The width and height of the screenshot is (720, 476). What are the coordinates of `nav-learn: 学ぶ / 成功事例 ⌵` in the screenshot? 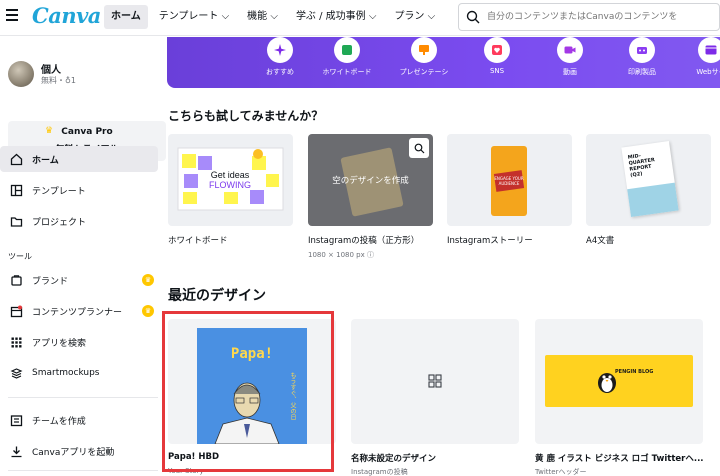 It's located at (336, 17).